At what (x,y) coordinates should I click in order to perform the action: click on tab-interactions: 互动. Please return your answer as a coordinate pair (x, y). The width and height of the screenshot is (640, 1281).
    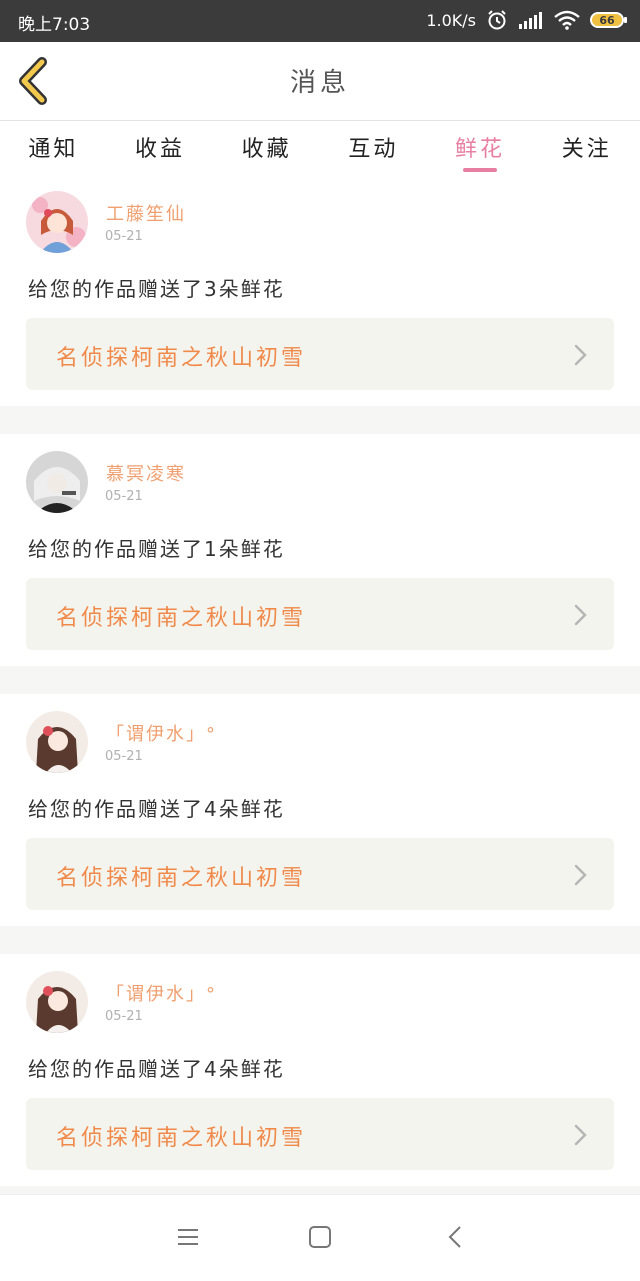
    Looking at the image, I should click on (373, 147).